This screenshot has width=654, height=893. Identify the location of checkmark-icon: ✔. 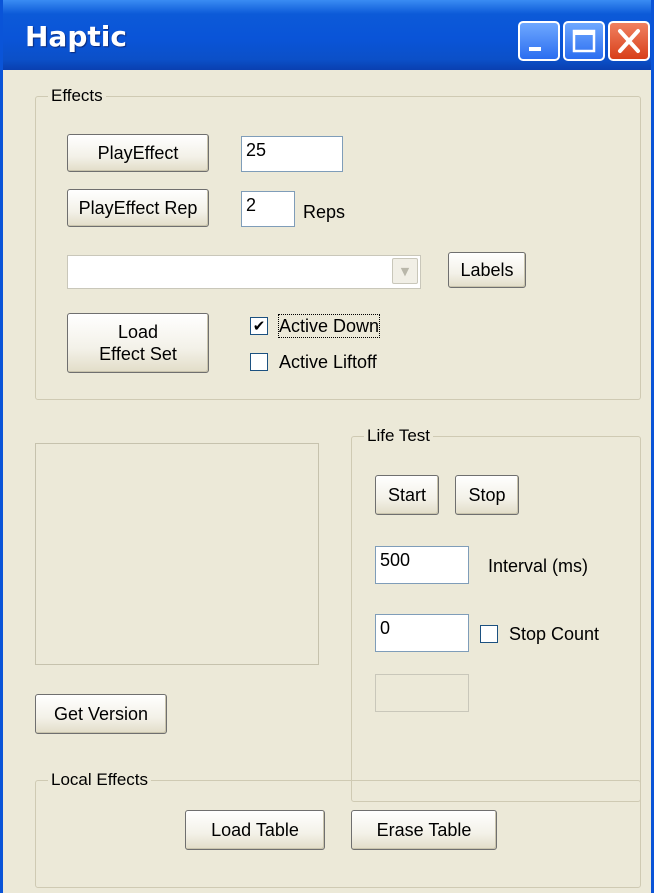
(259, 326).